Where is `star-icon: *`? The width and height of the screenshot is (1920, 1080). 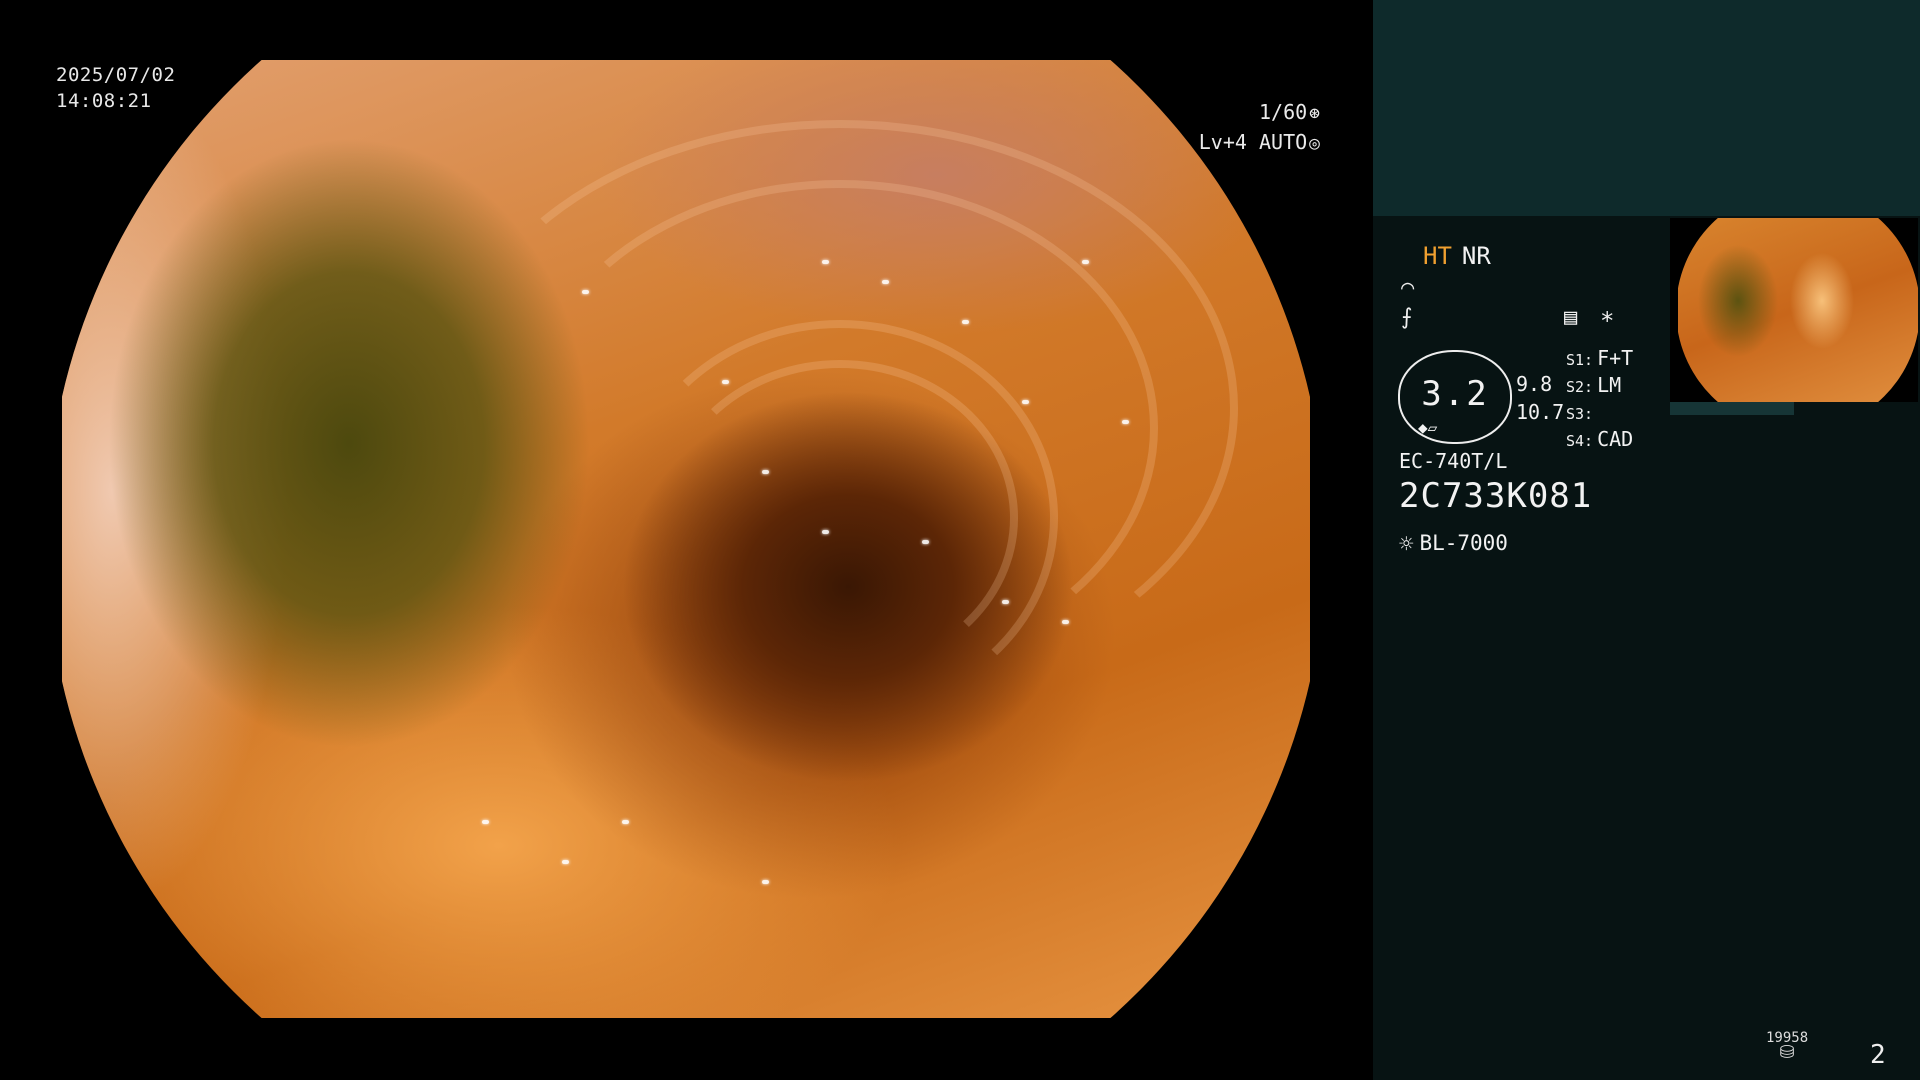
star-icon: * is located at coordinates (1607, 321).